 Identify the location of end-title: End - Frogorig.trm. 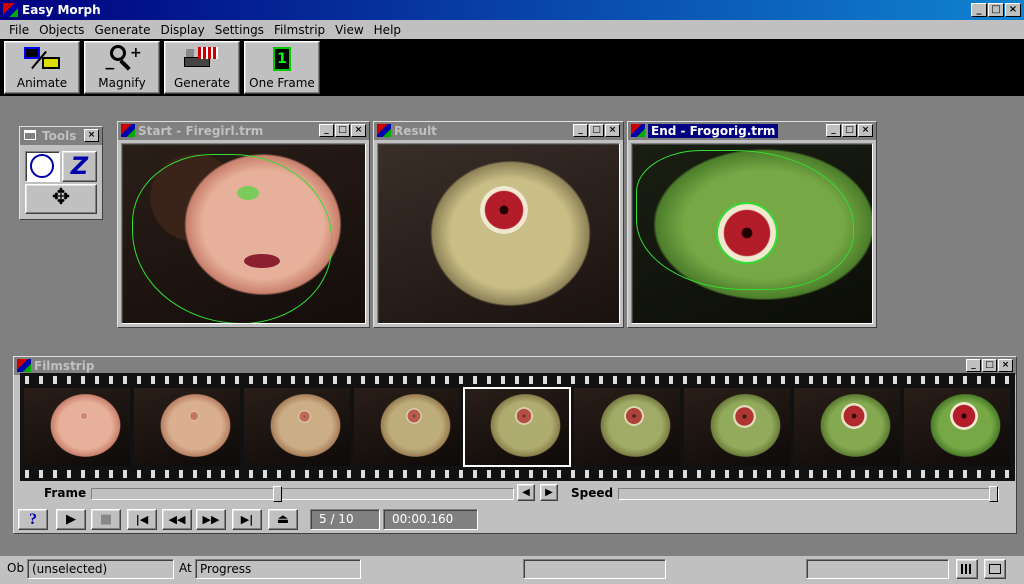
(713, 131).